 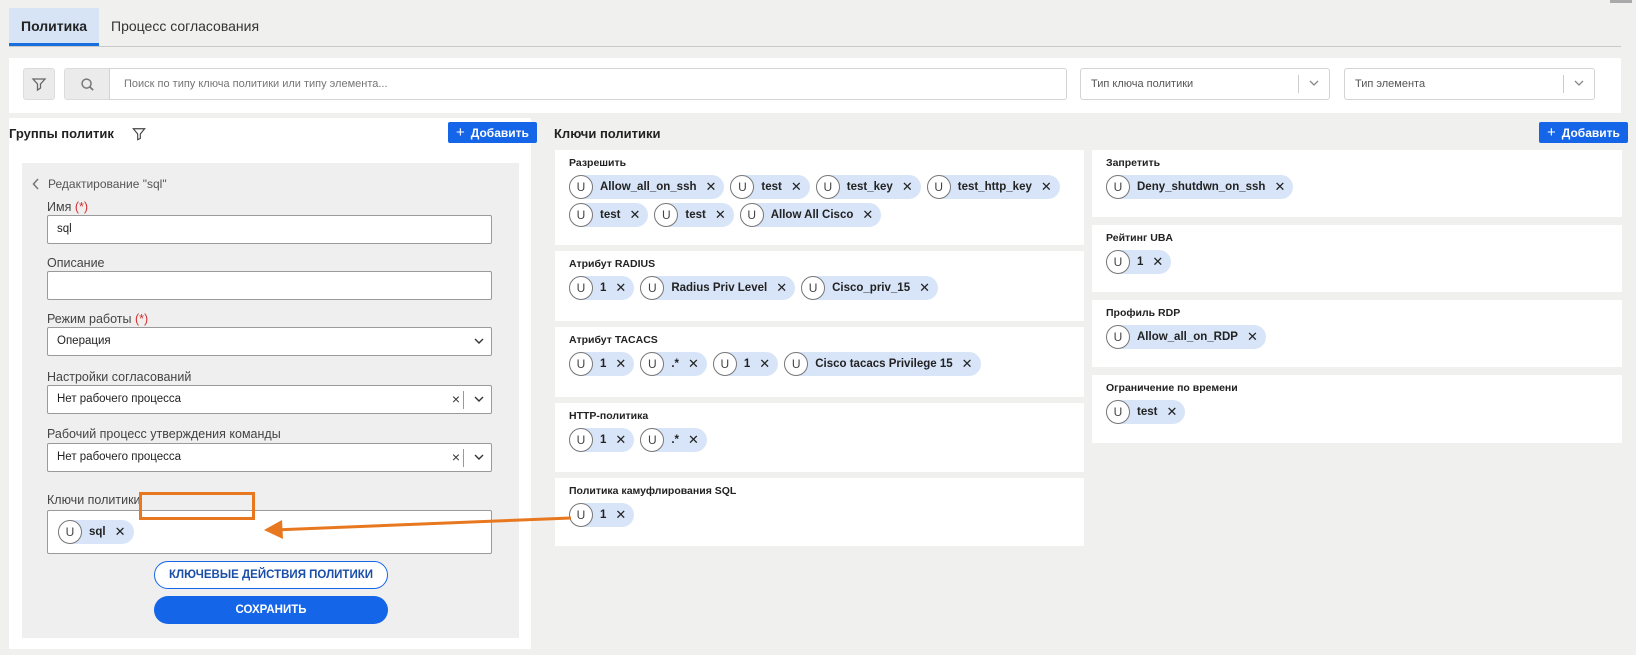 I want to click on add-group-button: + Добавить, so click(x=492, y=132).